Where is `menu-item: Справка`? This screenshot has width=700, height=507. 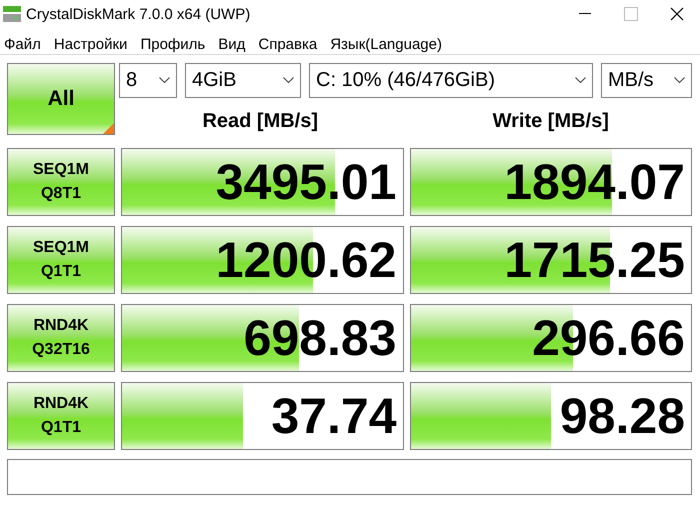
menu-item: Справка is located at coordinates (288, 46).